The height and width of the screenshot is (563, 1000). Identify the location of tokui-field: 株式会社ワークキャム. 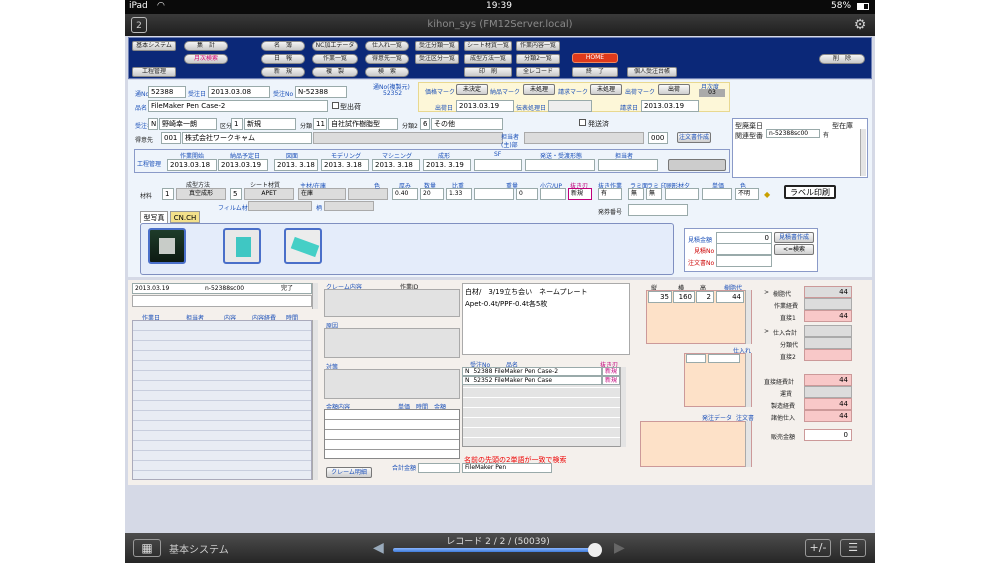
(247, 138).